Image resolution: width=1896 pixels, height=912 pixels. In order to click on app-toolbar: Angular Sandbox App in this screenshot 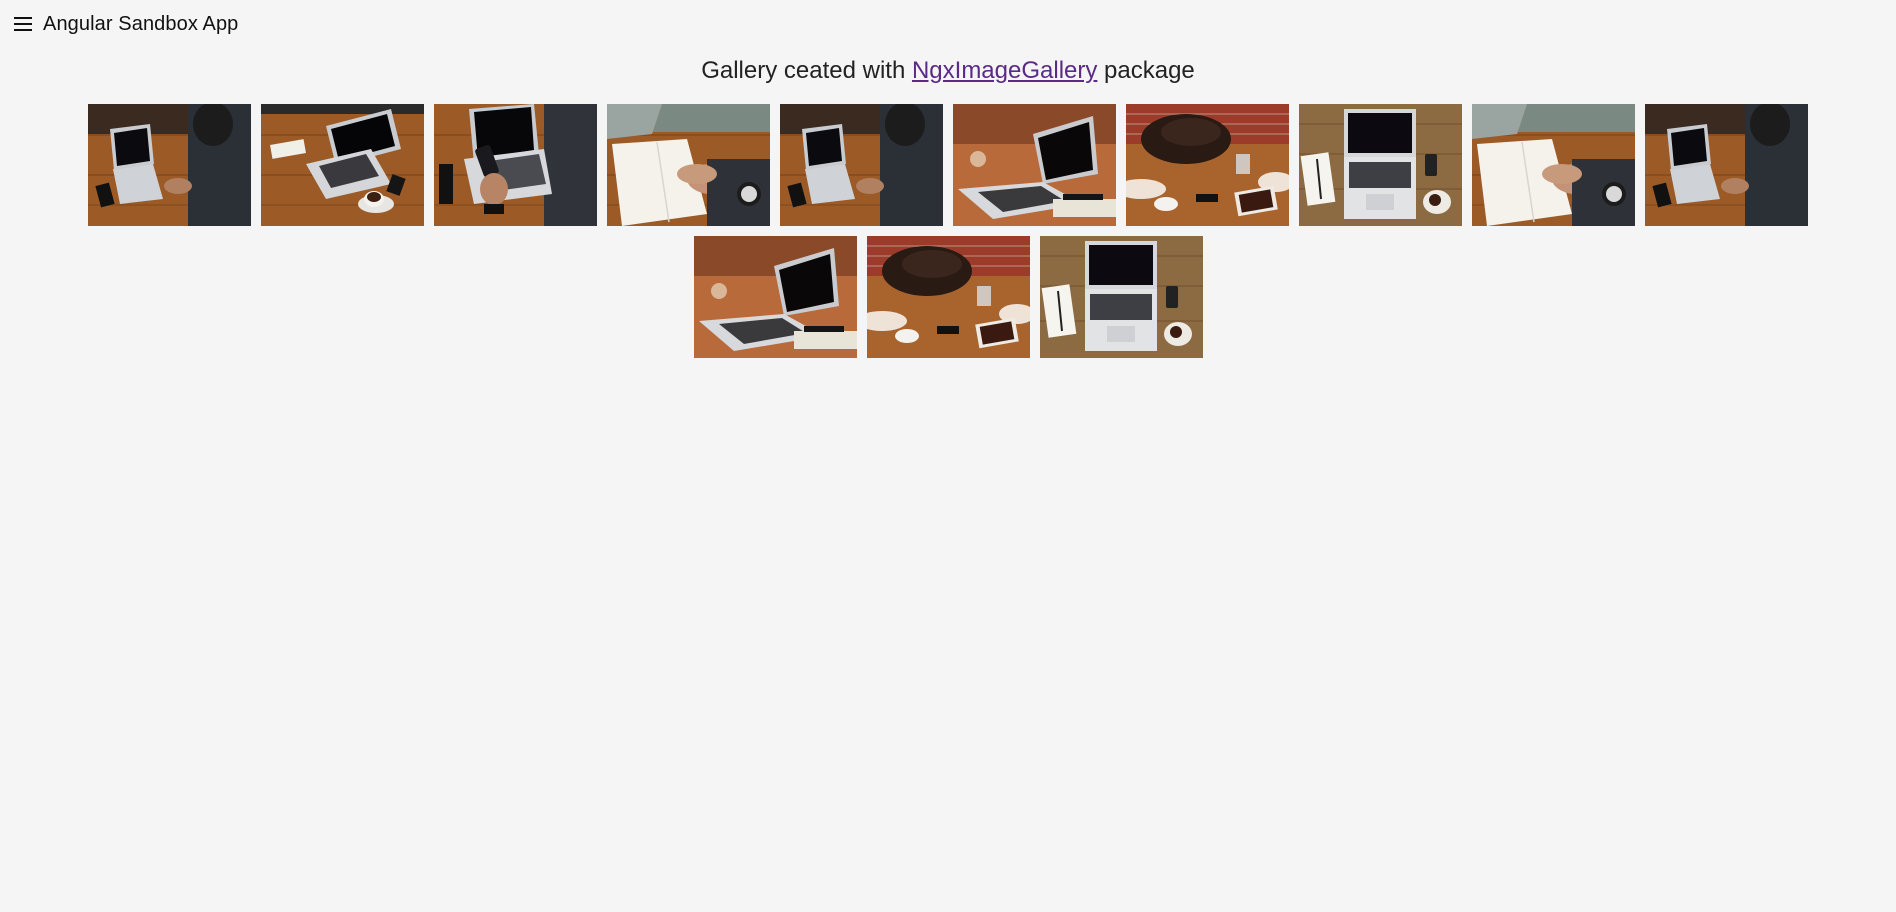, I will do `click(948, 24)`.